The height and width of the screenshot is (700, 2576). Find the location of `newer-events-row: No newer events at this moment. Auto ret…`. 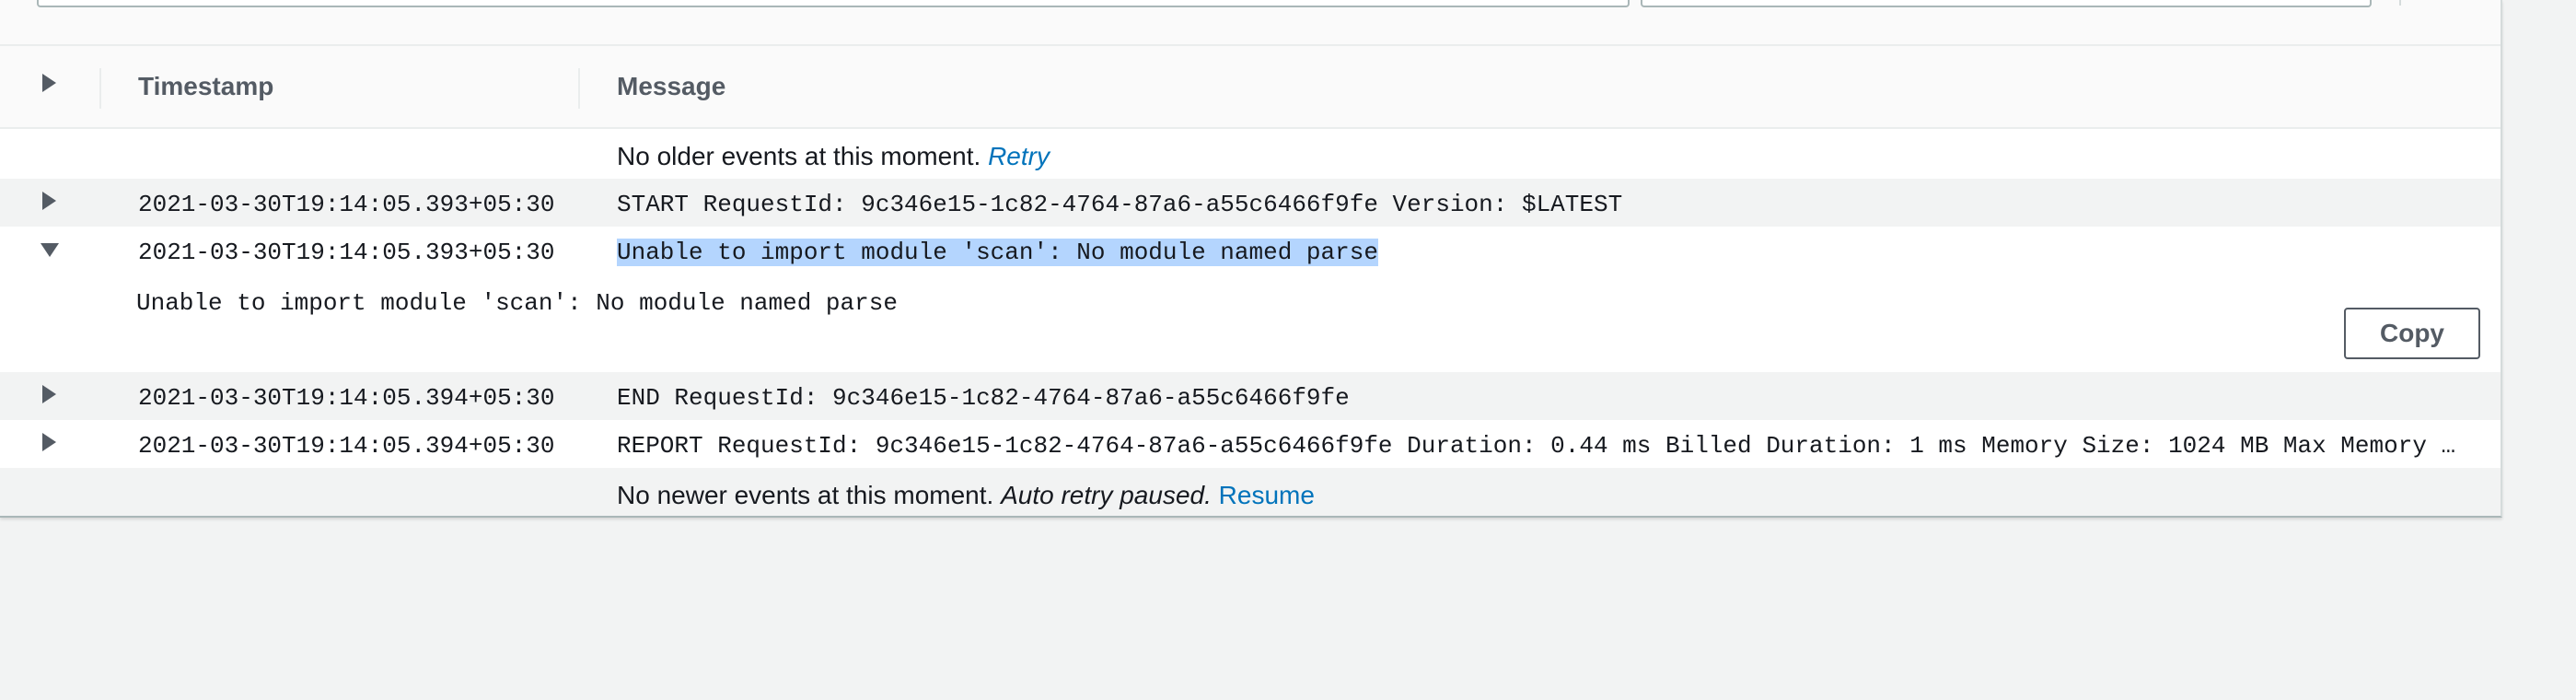

newer-events-row: No newer events at this moment. Auto ret… is located at coordinates (1250, 492).